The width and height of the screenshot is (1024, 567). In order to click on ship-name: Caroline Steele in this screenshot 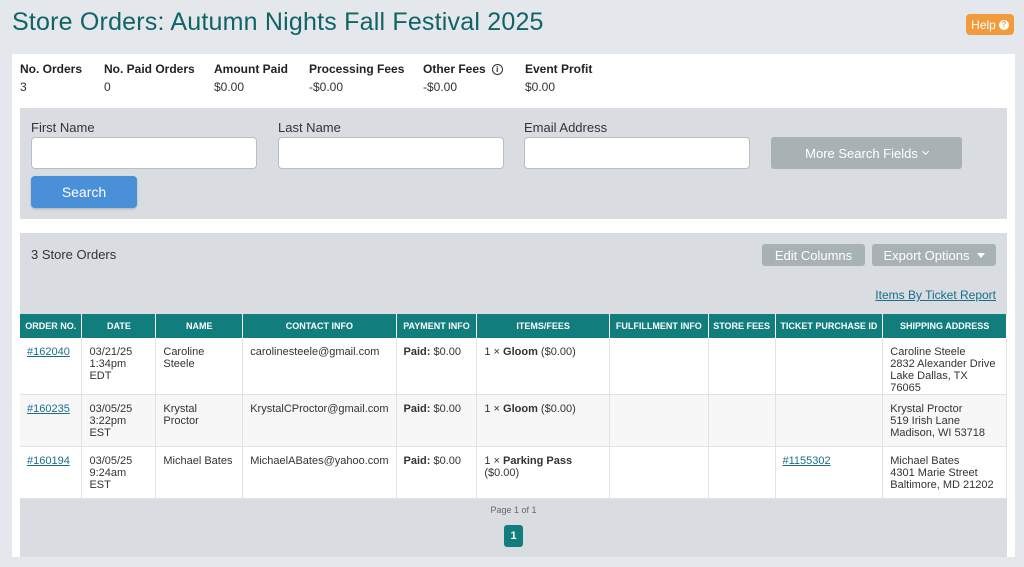, I will do `click(928, 352)`.